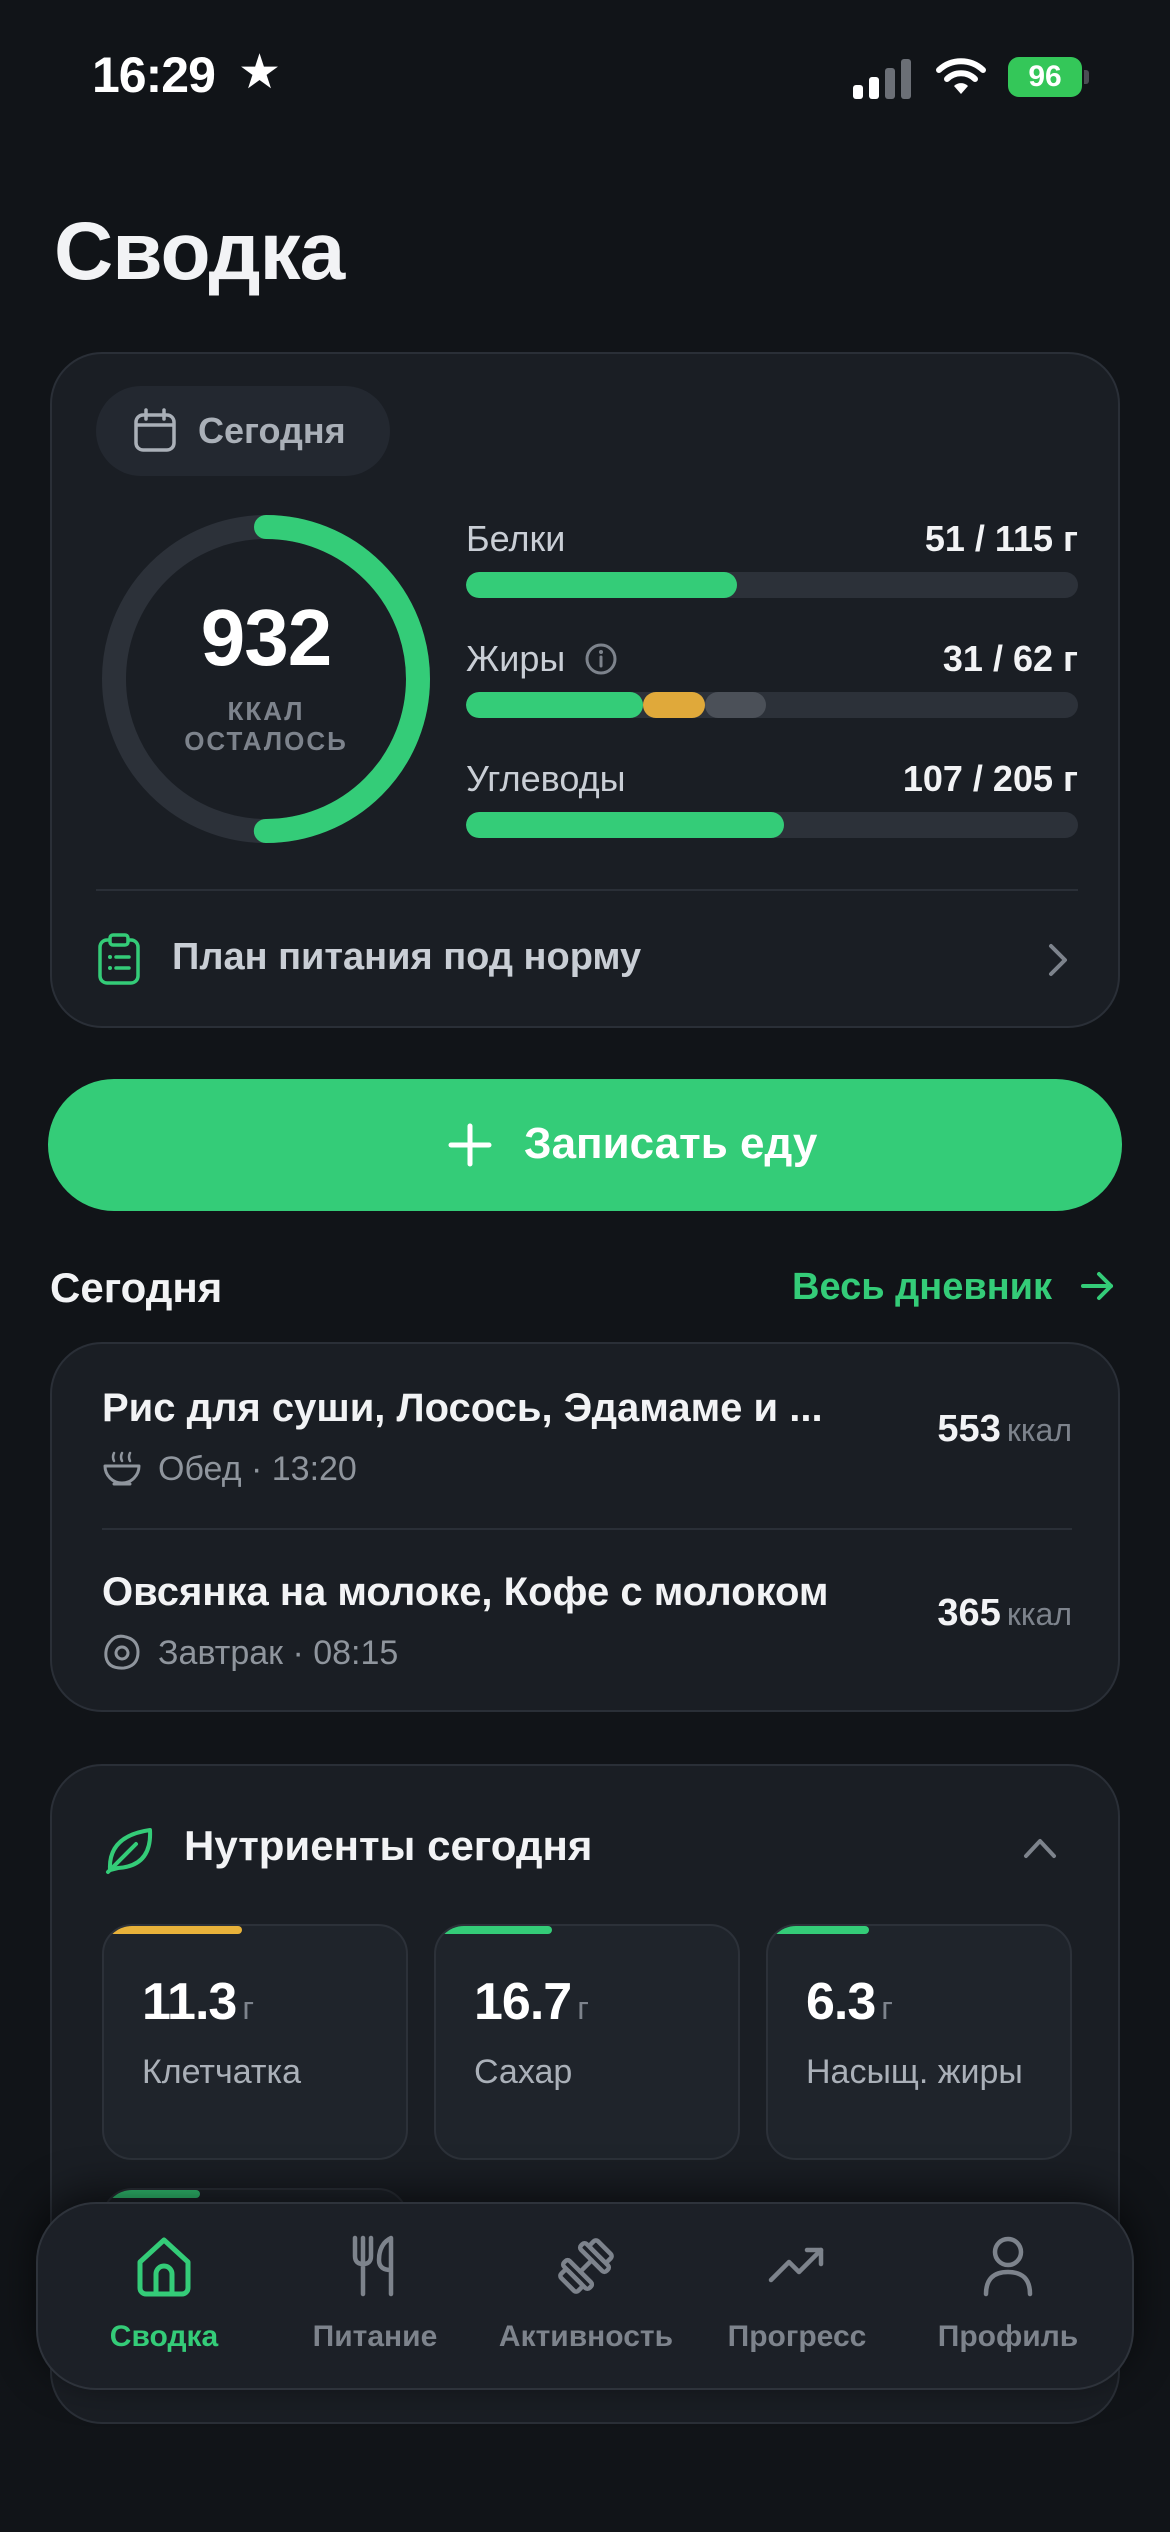 This screenshot has width=1170, height=2532. I want to click on fork-knife-icon, so click(373, 2266).